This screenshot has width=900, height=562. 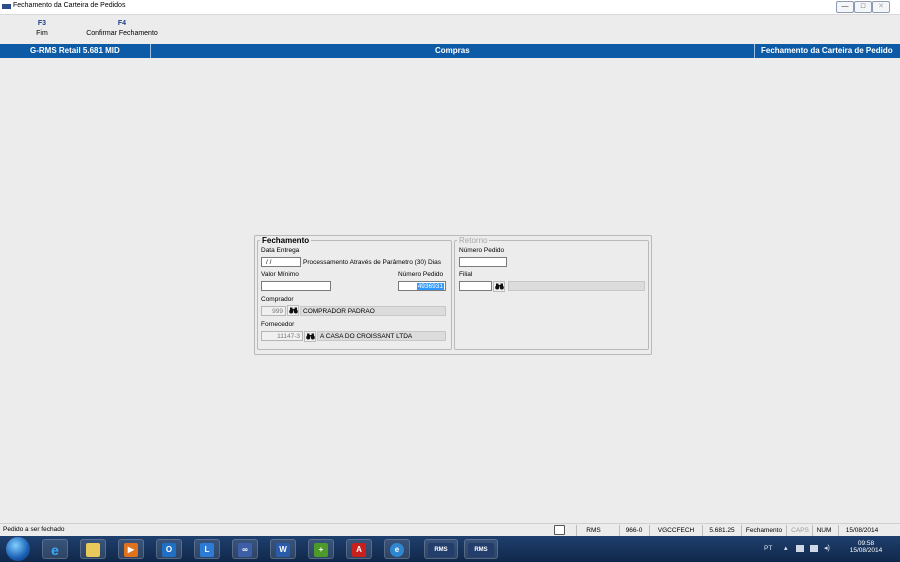 I want to click on document-icon, so click(x=559, y=530).